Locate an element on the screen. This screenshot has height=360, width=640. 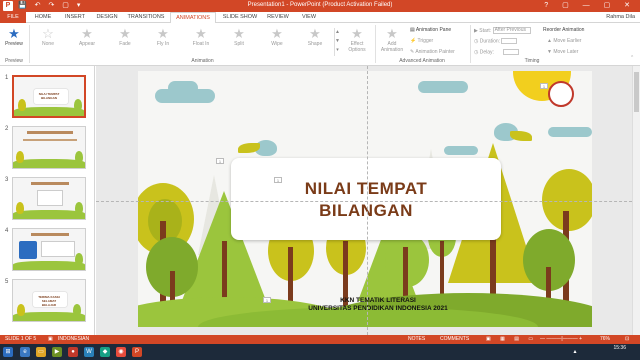
start-dropdown: After Previous is located at coordinates (511, 30).